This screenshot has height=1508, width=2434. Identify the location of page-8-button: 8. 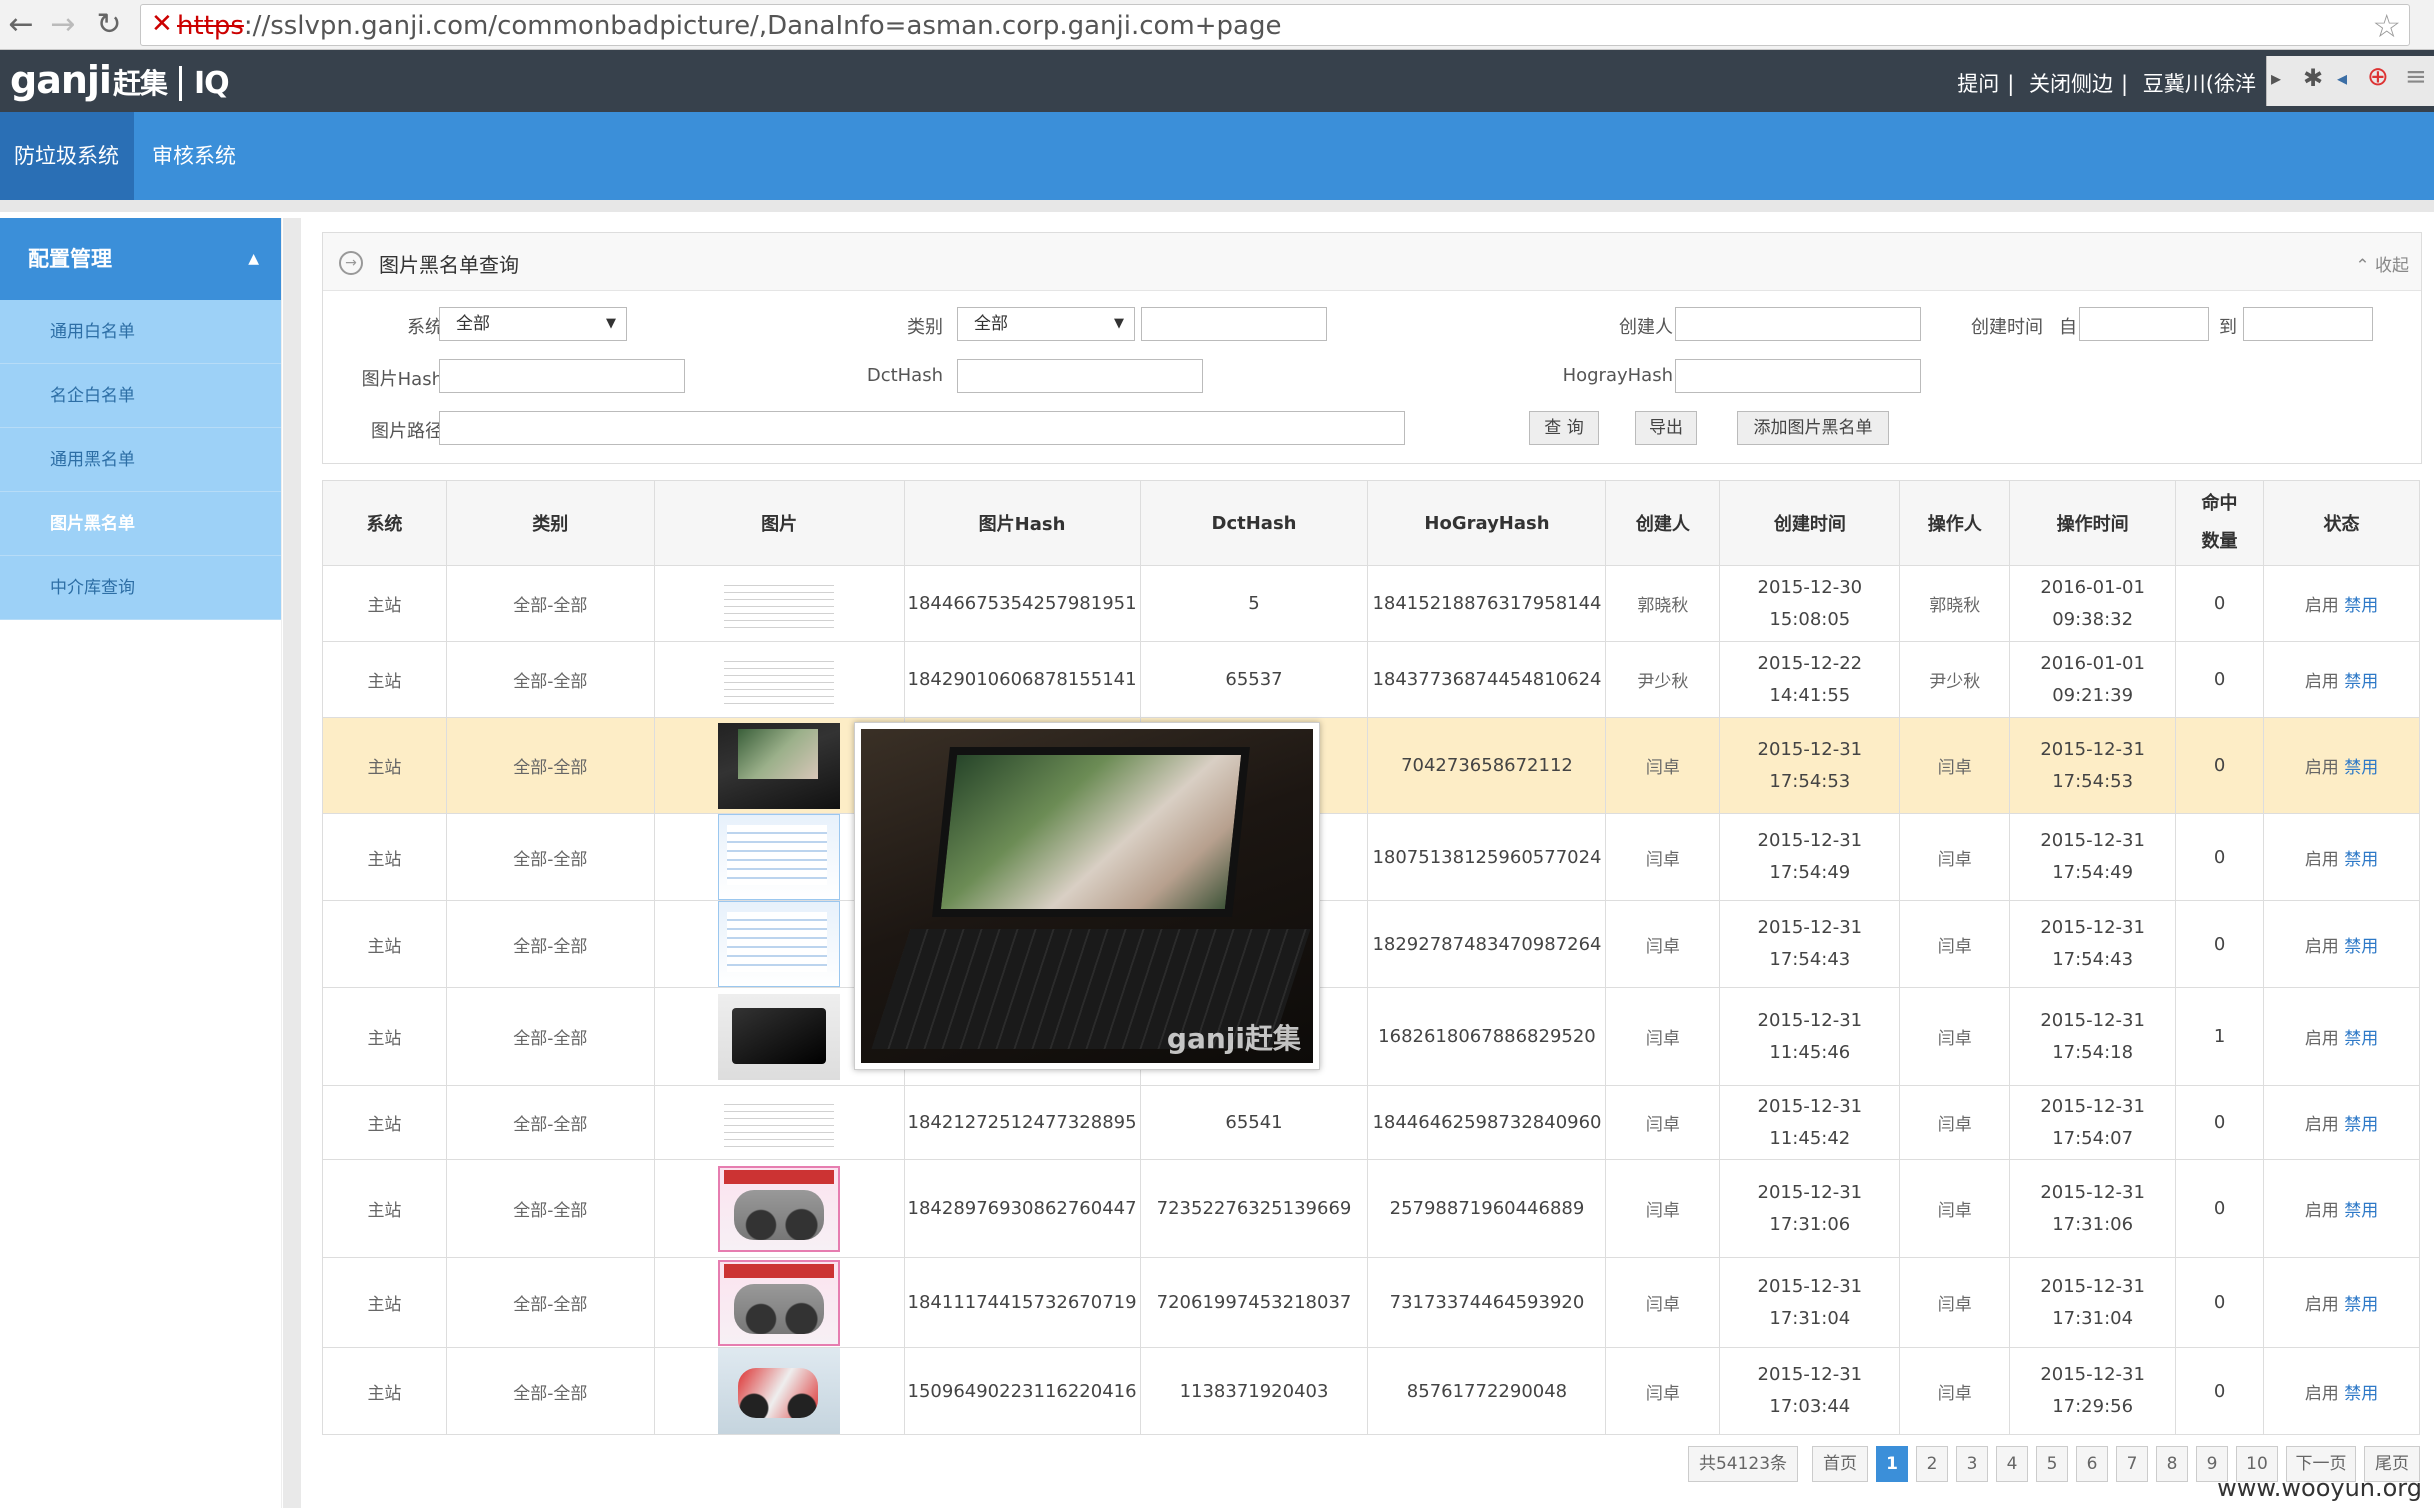
(2172, 1464).